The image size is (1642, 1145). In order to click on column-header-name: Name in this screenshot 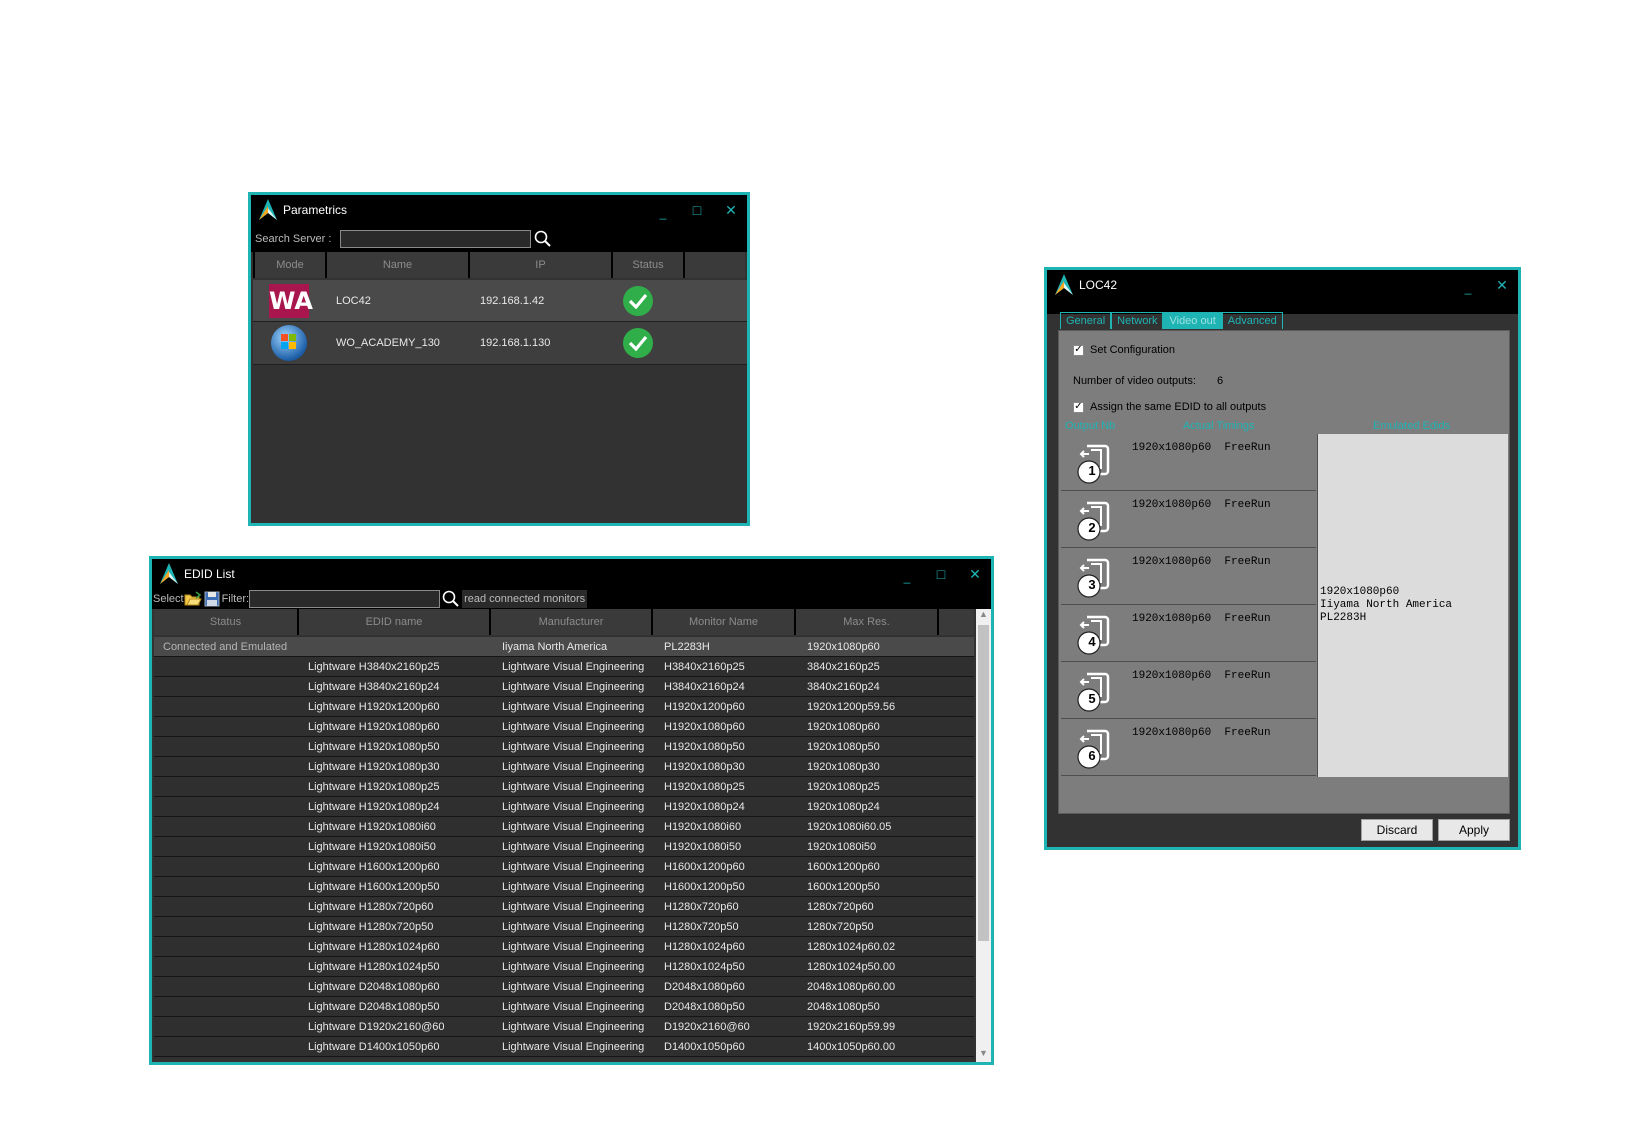, I will do `click(396, 265)`.